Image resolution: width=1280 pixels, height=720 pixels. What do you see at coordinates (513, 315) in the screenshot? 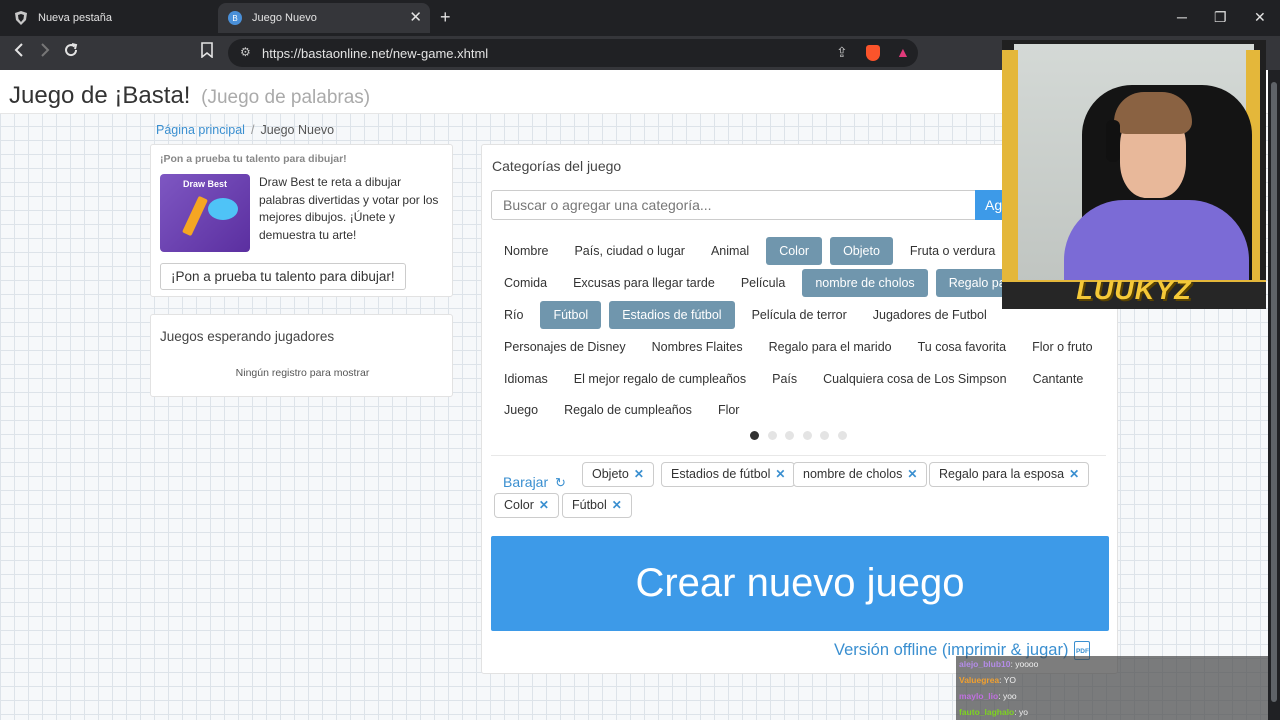
I see `category-chip: Río` at bounding box center [513, 315].